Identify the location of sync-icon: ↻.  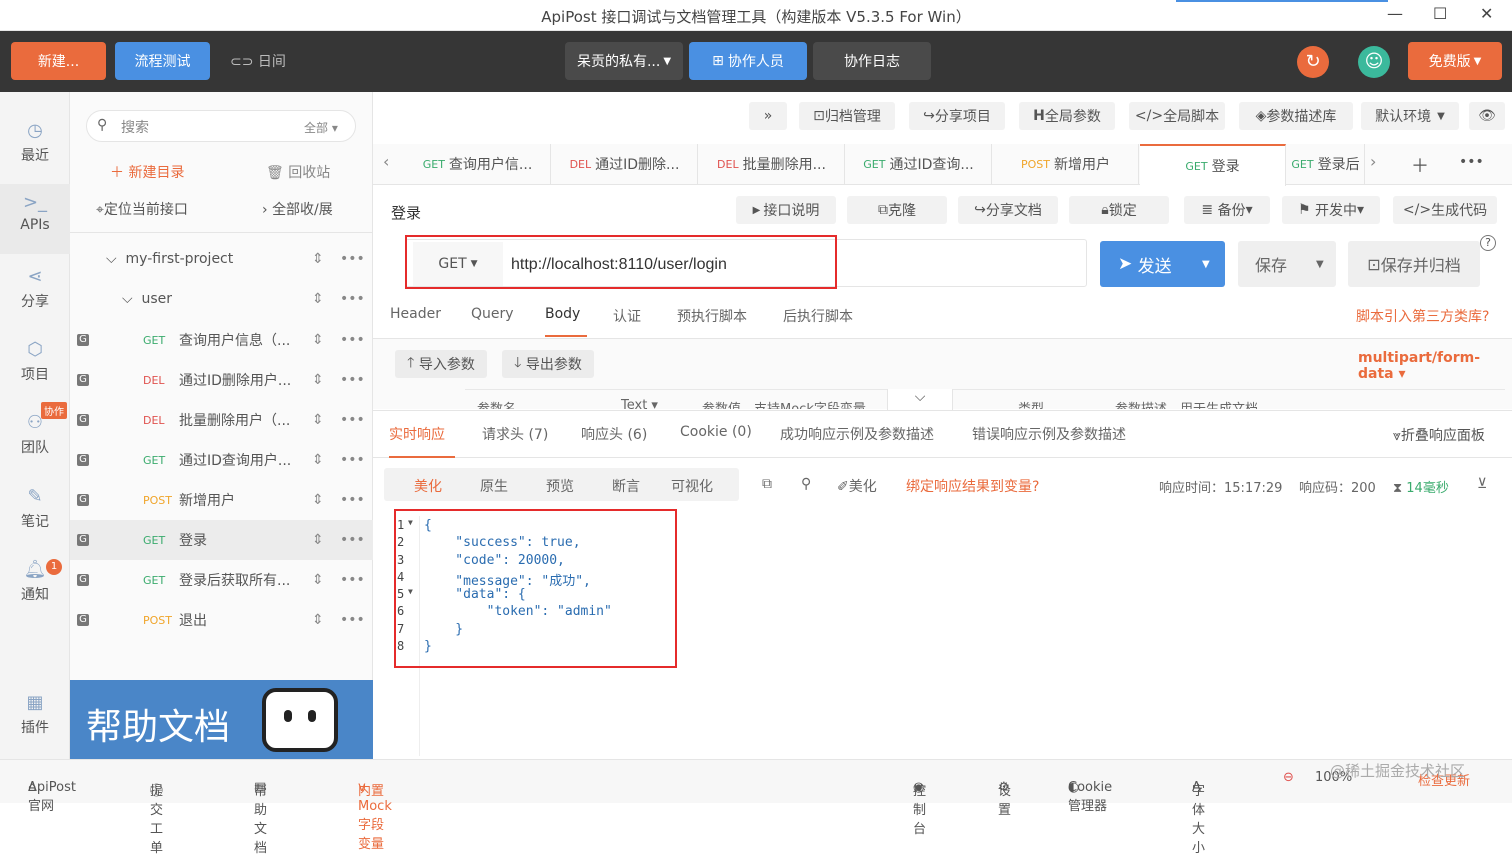
(1313, 62).